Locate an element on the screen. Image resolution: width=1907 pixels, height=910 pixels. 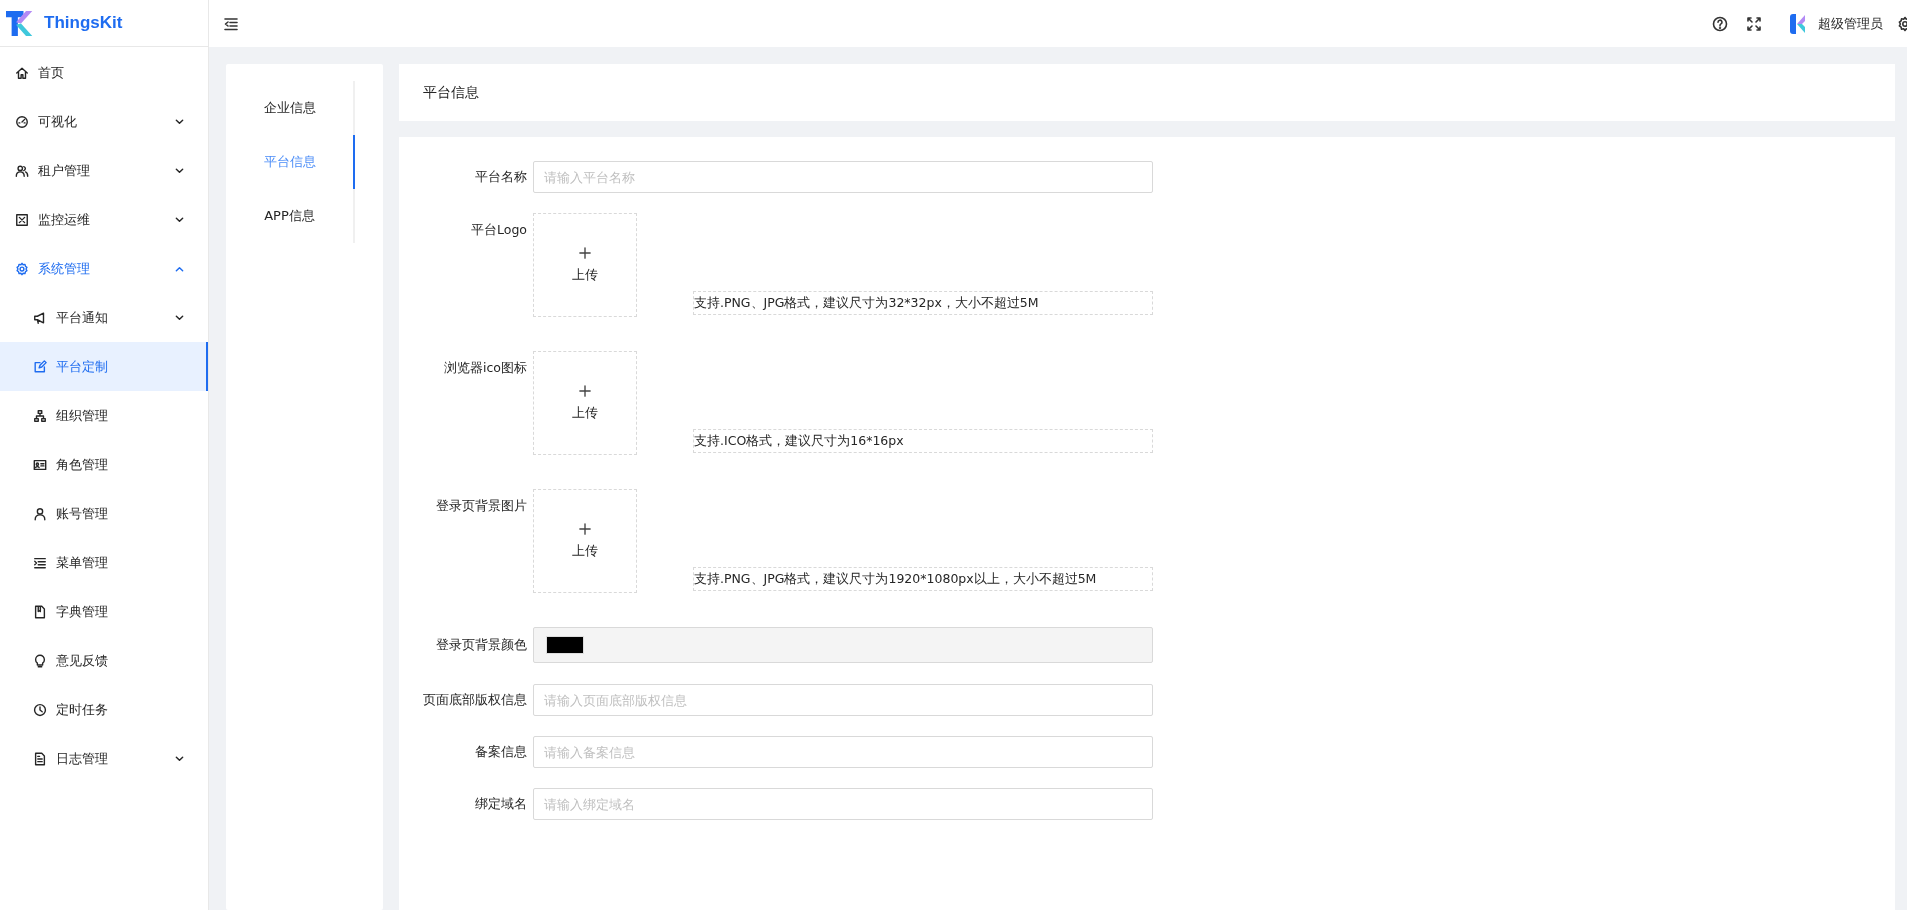
menu-item: 首页 is located at coordinates (104, 72).